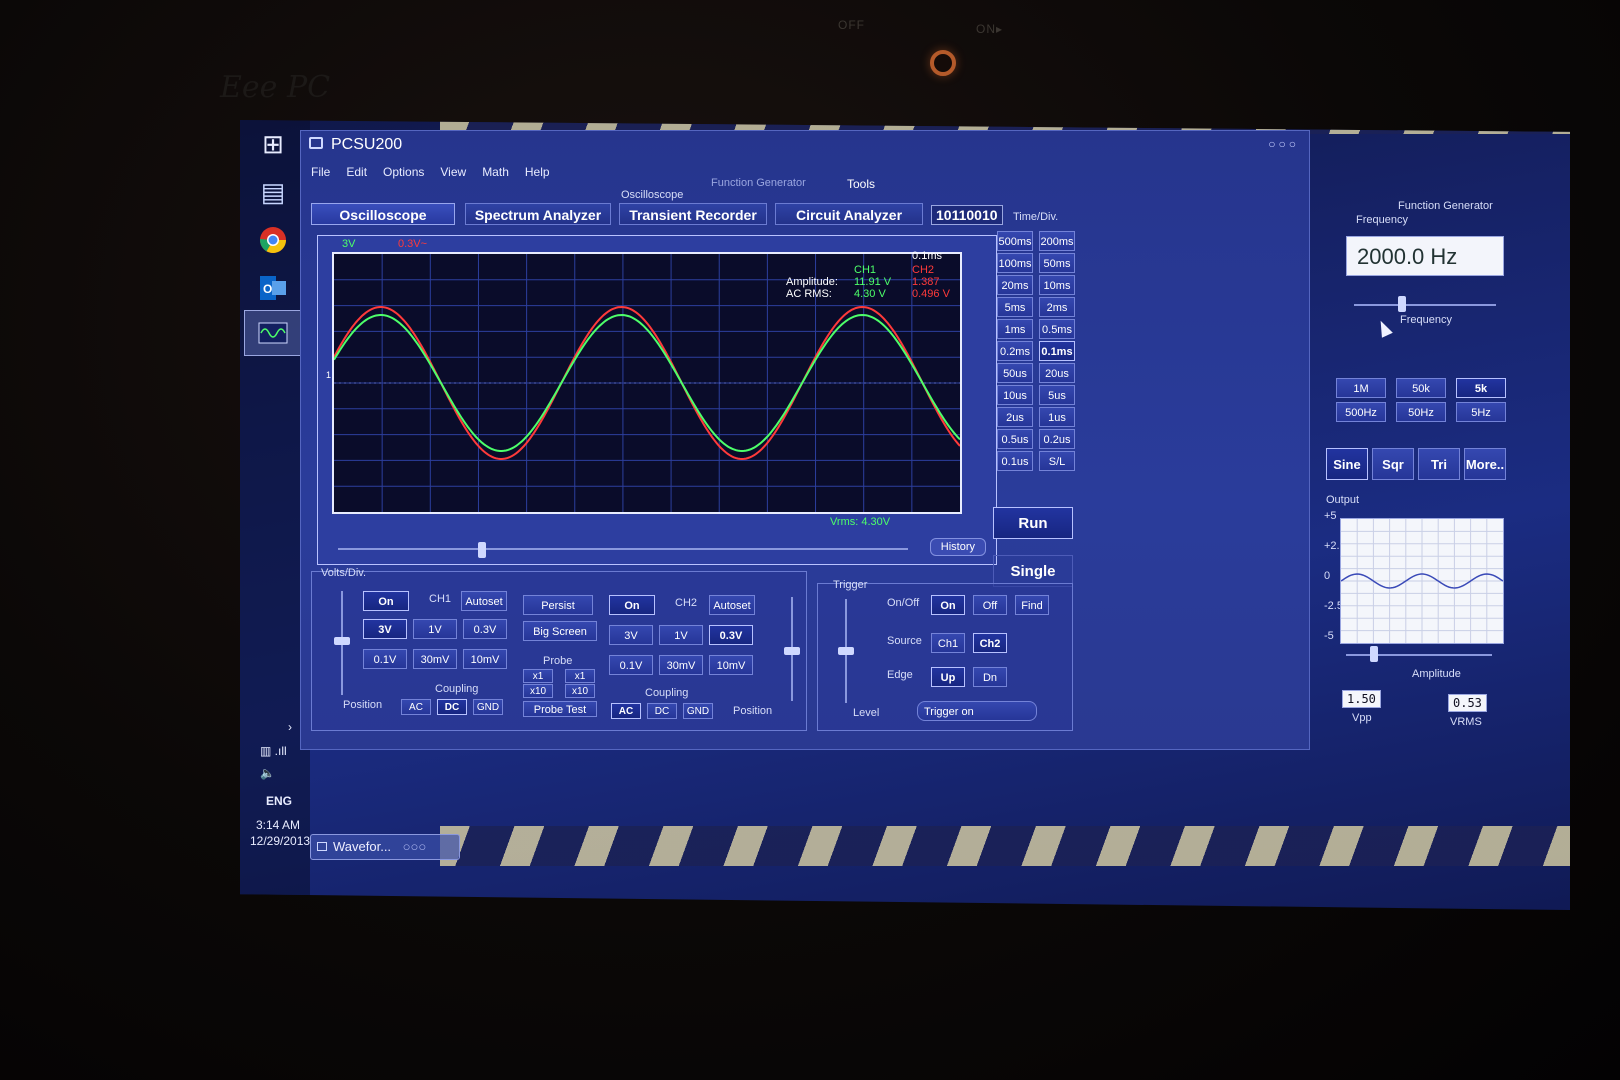 The height and width of the screenshot is (1080, 1620). Describe the element at coordinates (580, 676) in the screenshot. I see `probe-ch2-x1-button: x1` at that location.